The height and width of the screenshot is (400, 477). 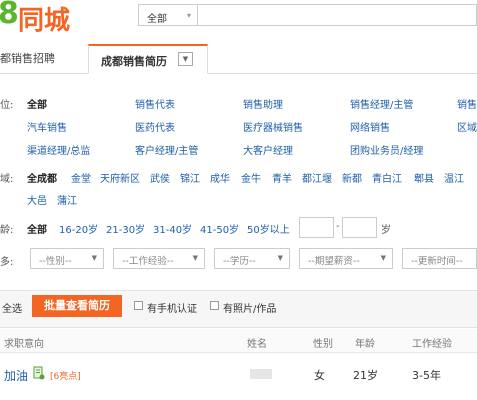 What do you see at coordinates (172, 309) in the screenshot?
I see `phone-verified-label: 有手机认证` at bounding box center [172, 309].